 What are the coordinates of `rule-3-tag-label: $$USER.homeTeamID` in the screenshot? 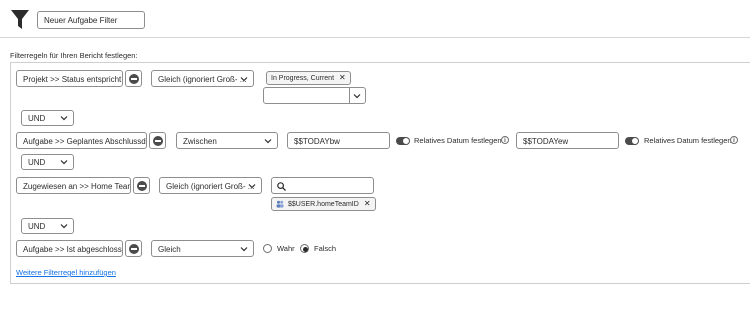 It's located at (323, 204).